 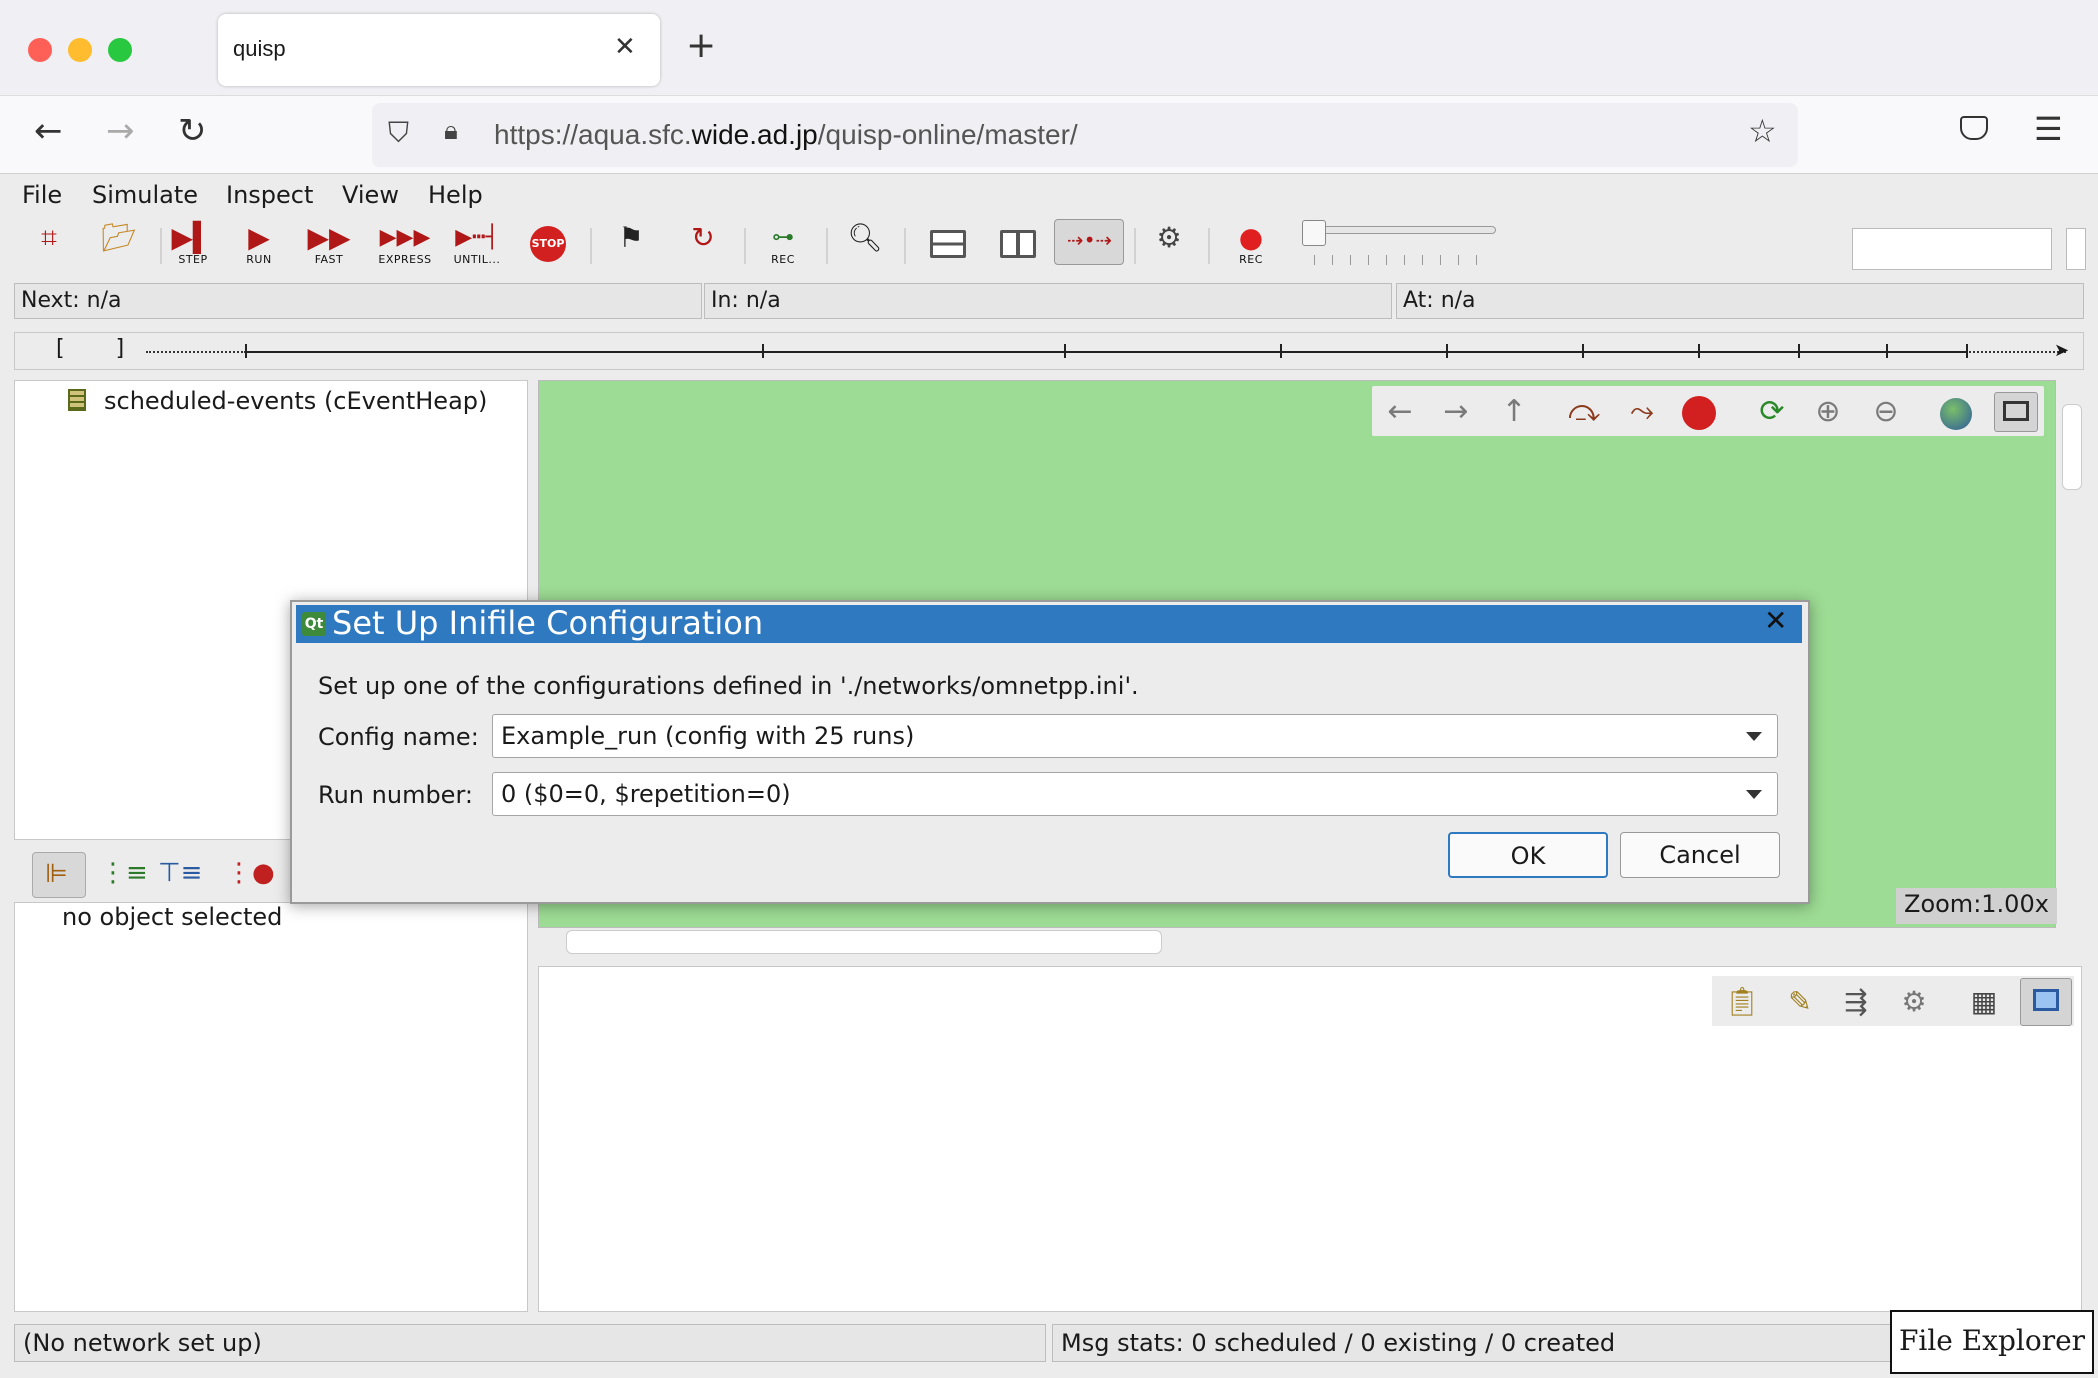 I want to click on run-until-icon: ▶︎┅┤, so click(x=477, y=237).